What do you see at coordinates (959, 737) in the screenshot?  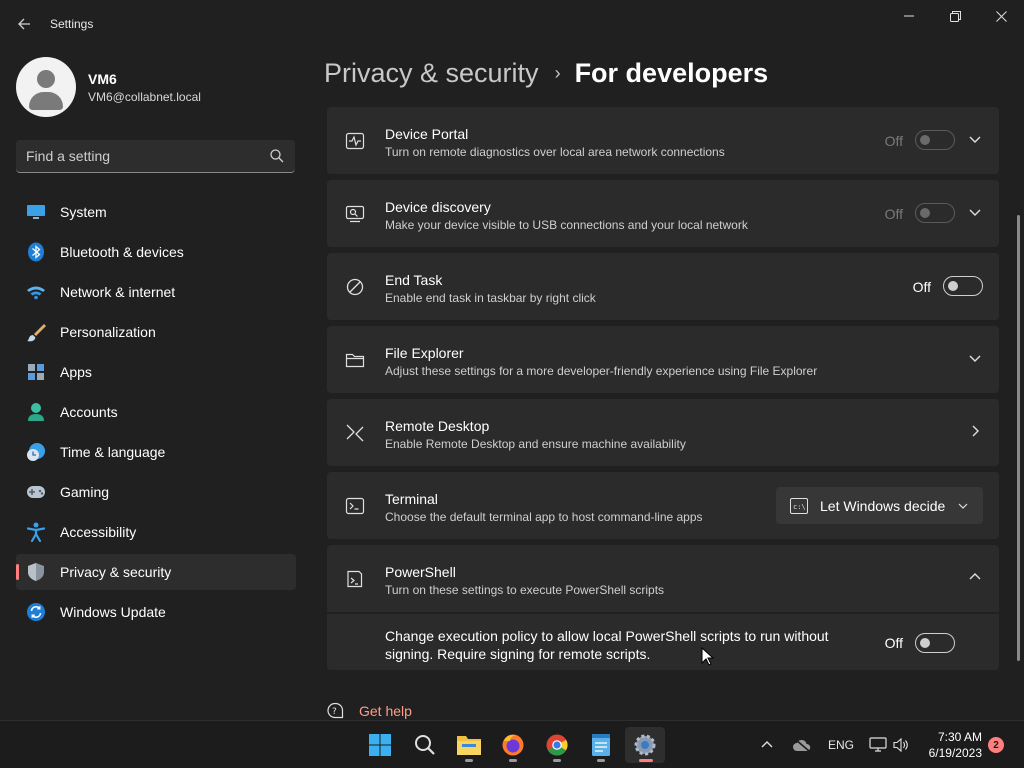 I see `clock-time: 7:30 AM` at bounding box center [959, 737].